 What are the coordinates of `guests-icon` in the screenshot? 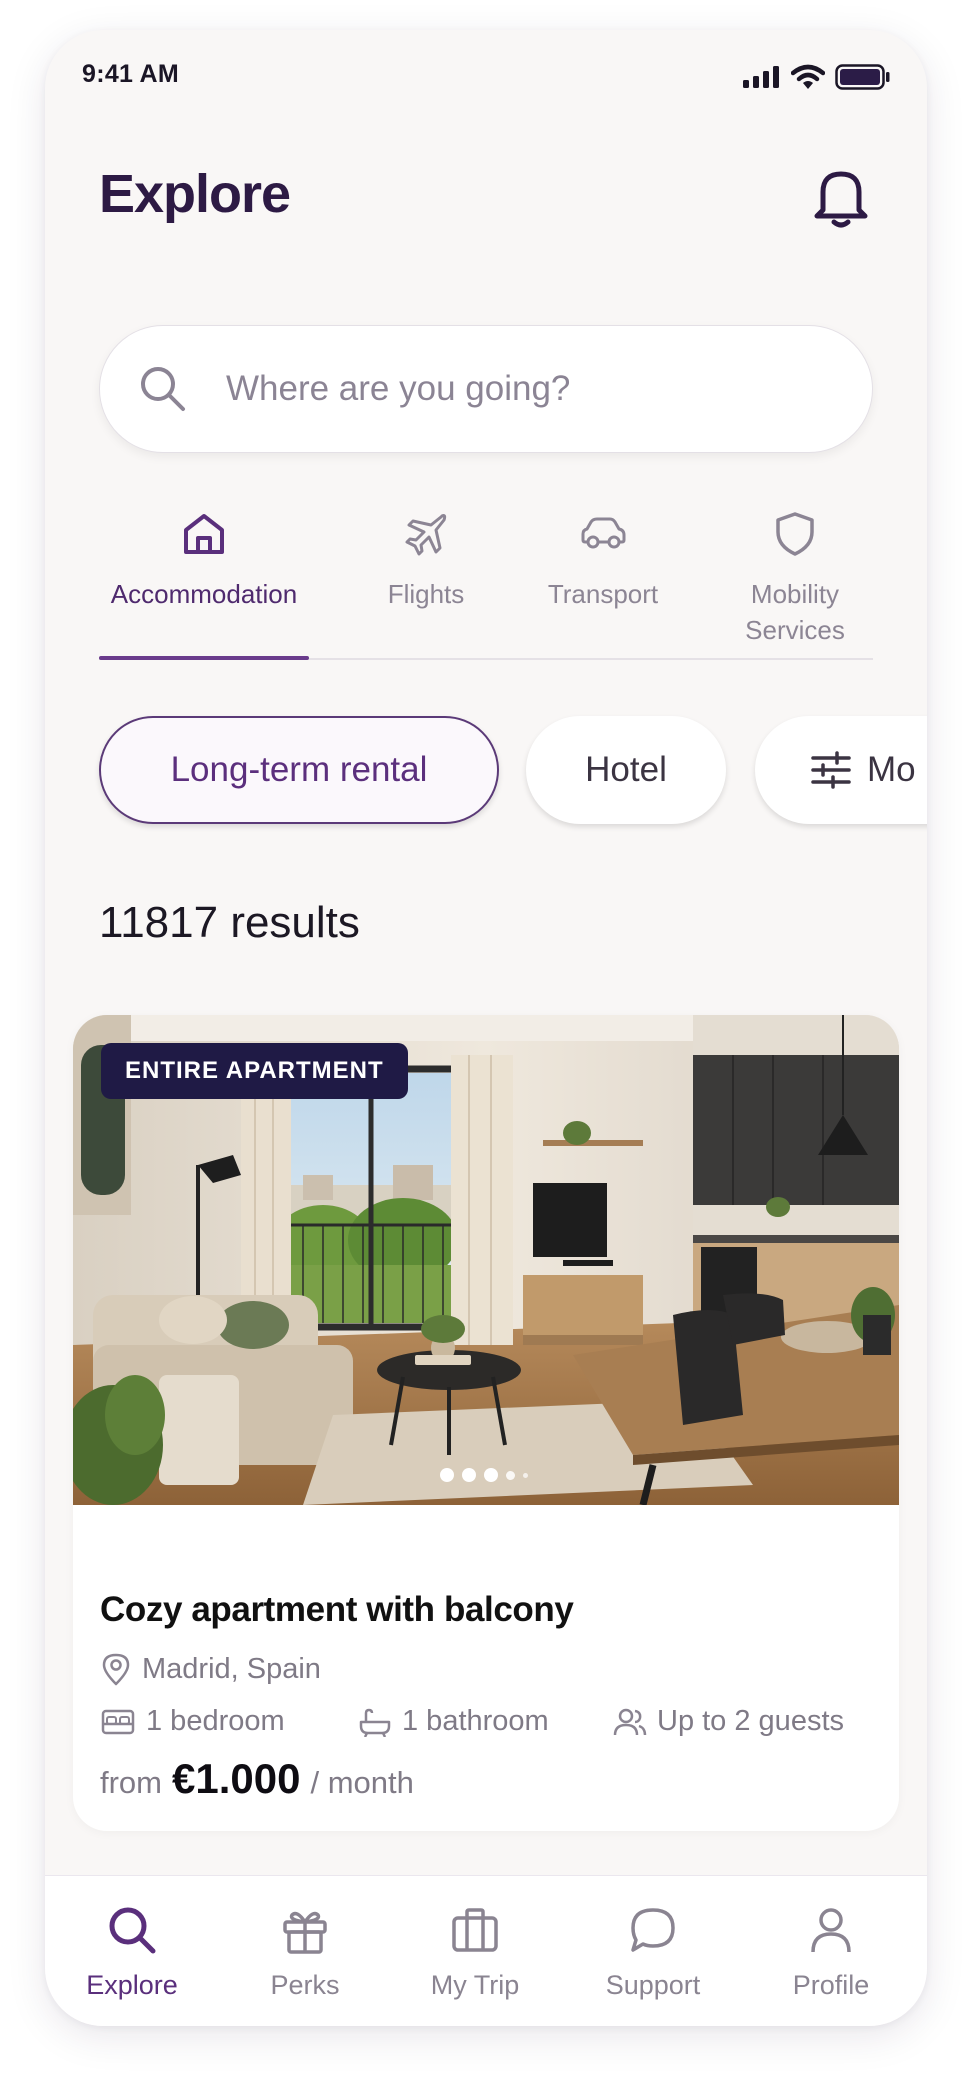 It's located at (630, 1721).